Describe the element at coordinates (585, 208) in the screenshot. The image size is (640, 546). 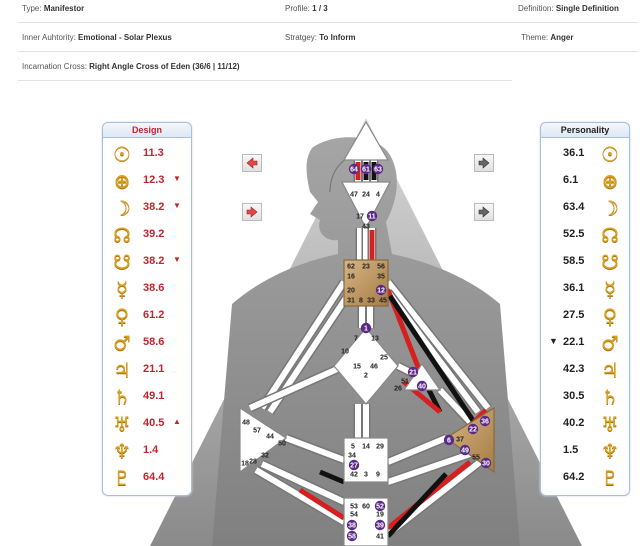
I see `planet-row: ☽ 63.4` at that location.